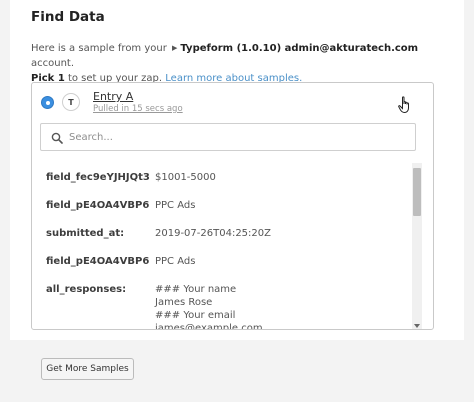 This screenshot has width=474, height=402. I want to click on description-suffix: account., so click(53, 63).